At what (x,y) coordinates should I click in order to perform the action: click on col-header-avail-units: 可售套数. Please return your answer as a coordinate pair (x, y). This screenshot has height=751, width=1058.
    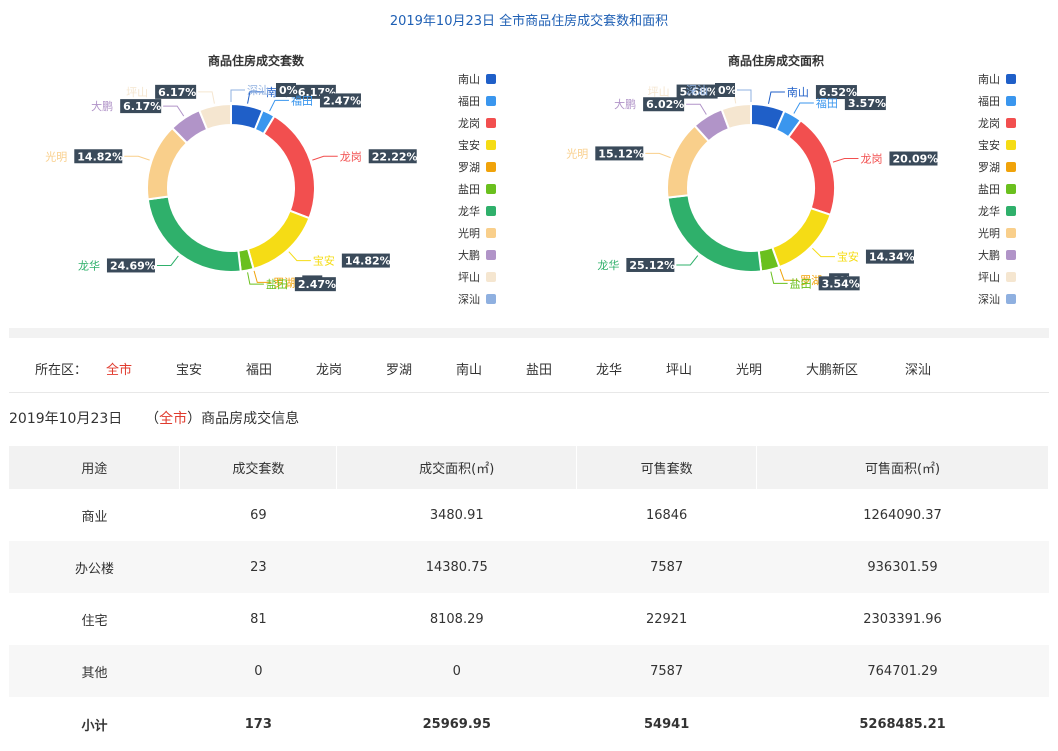
    Looking at the image, I should click on (667, 467).